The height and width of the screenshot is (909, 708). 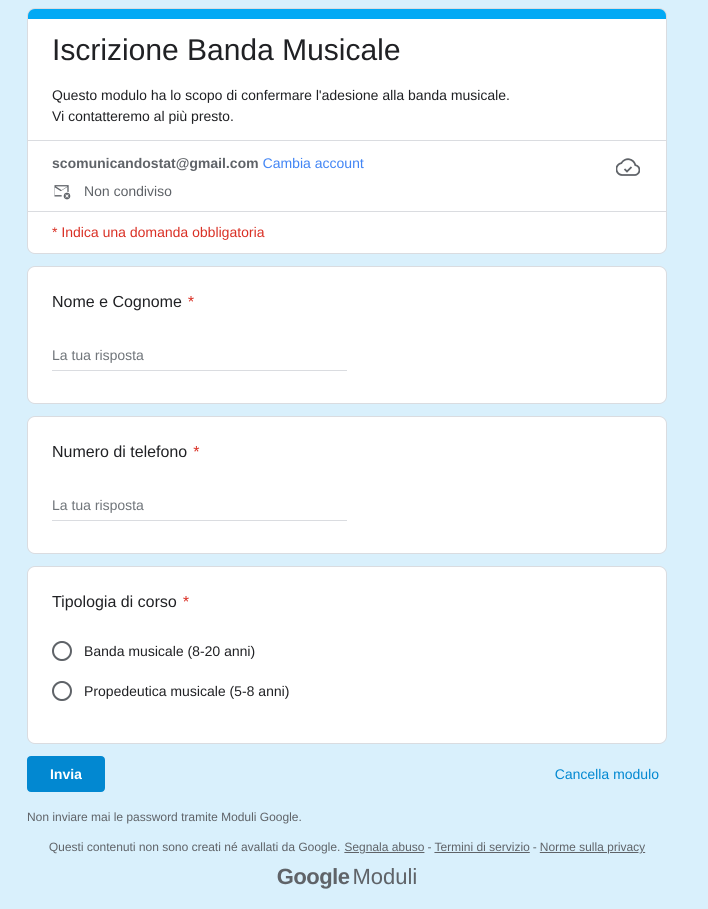 I want to click on form-title: Iscrizione Banda Musicale, so click(x=227, y=51).